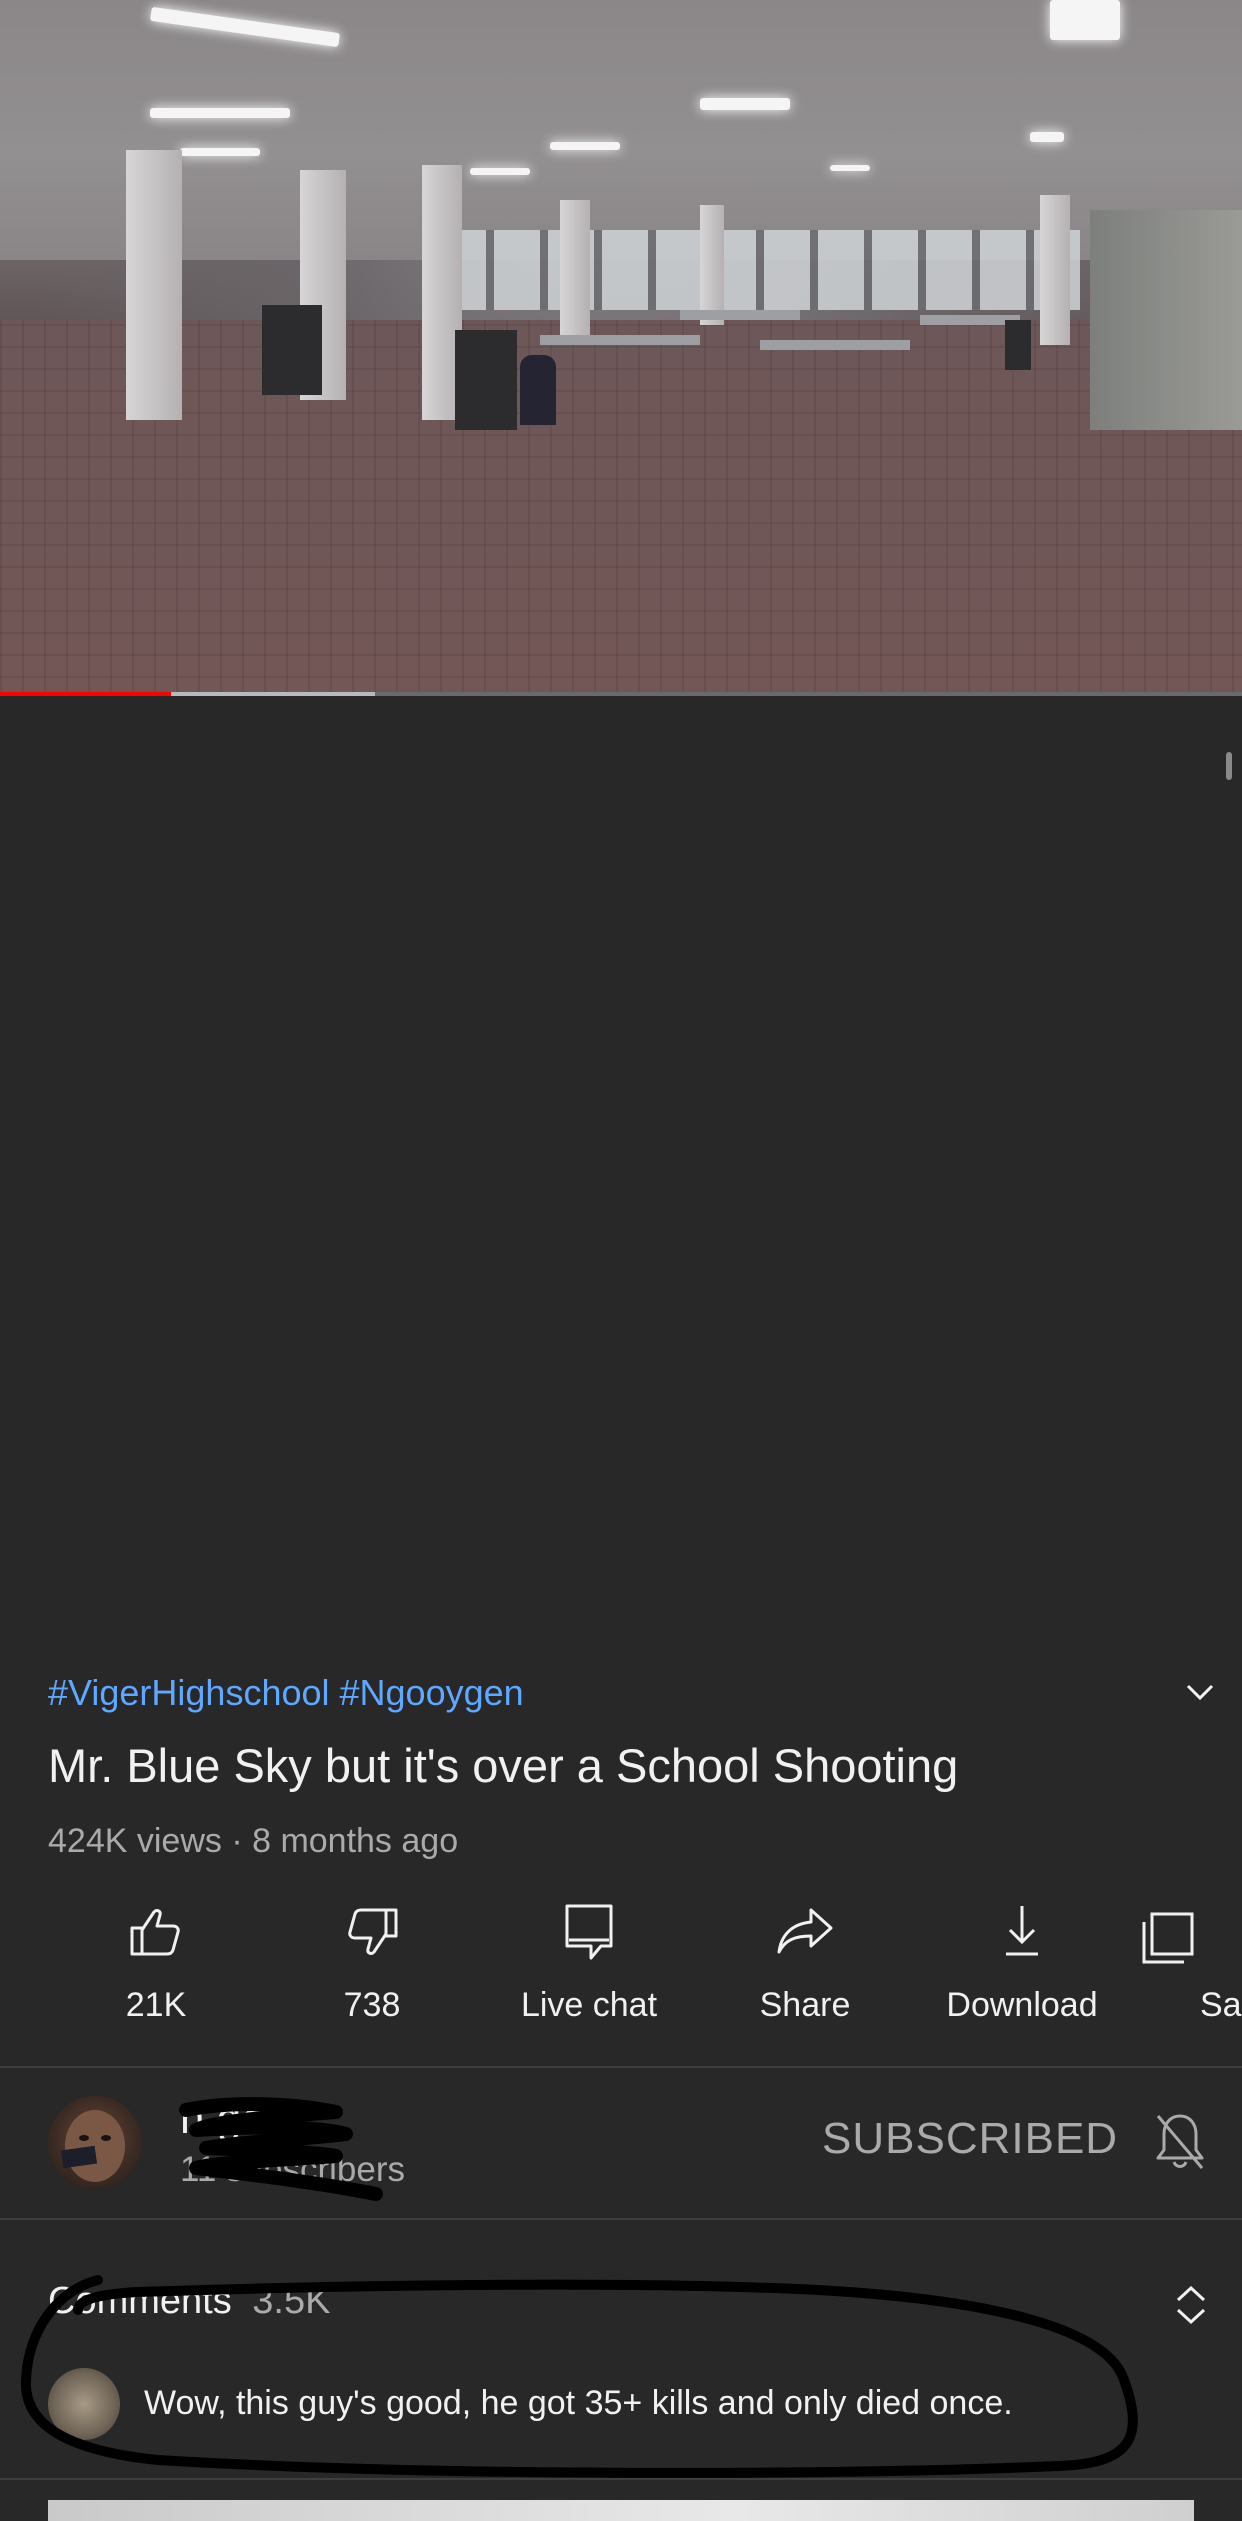 This screenshot has width=1242, height=2521. What do you see at coordinates (1229, 766) in the screenshot?
I see `scrollbar` at bounding box center [1229, 766].